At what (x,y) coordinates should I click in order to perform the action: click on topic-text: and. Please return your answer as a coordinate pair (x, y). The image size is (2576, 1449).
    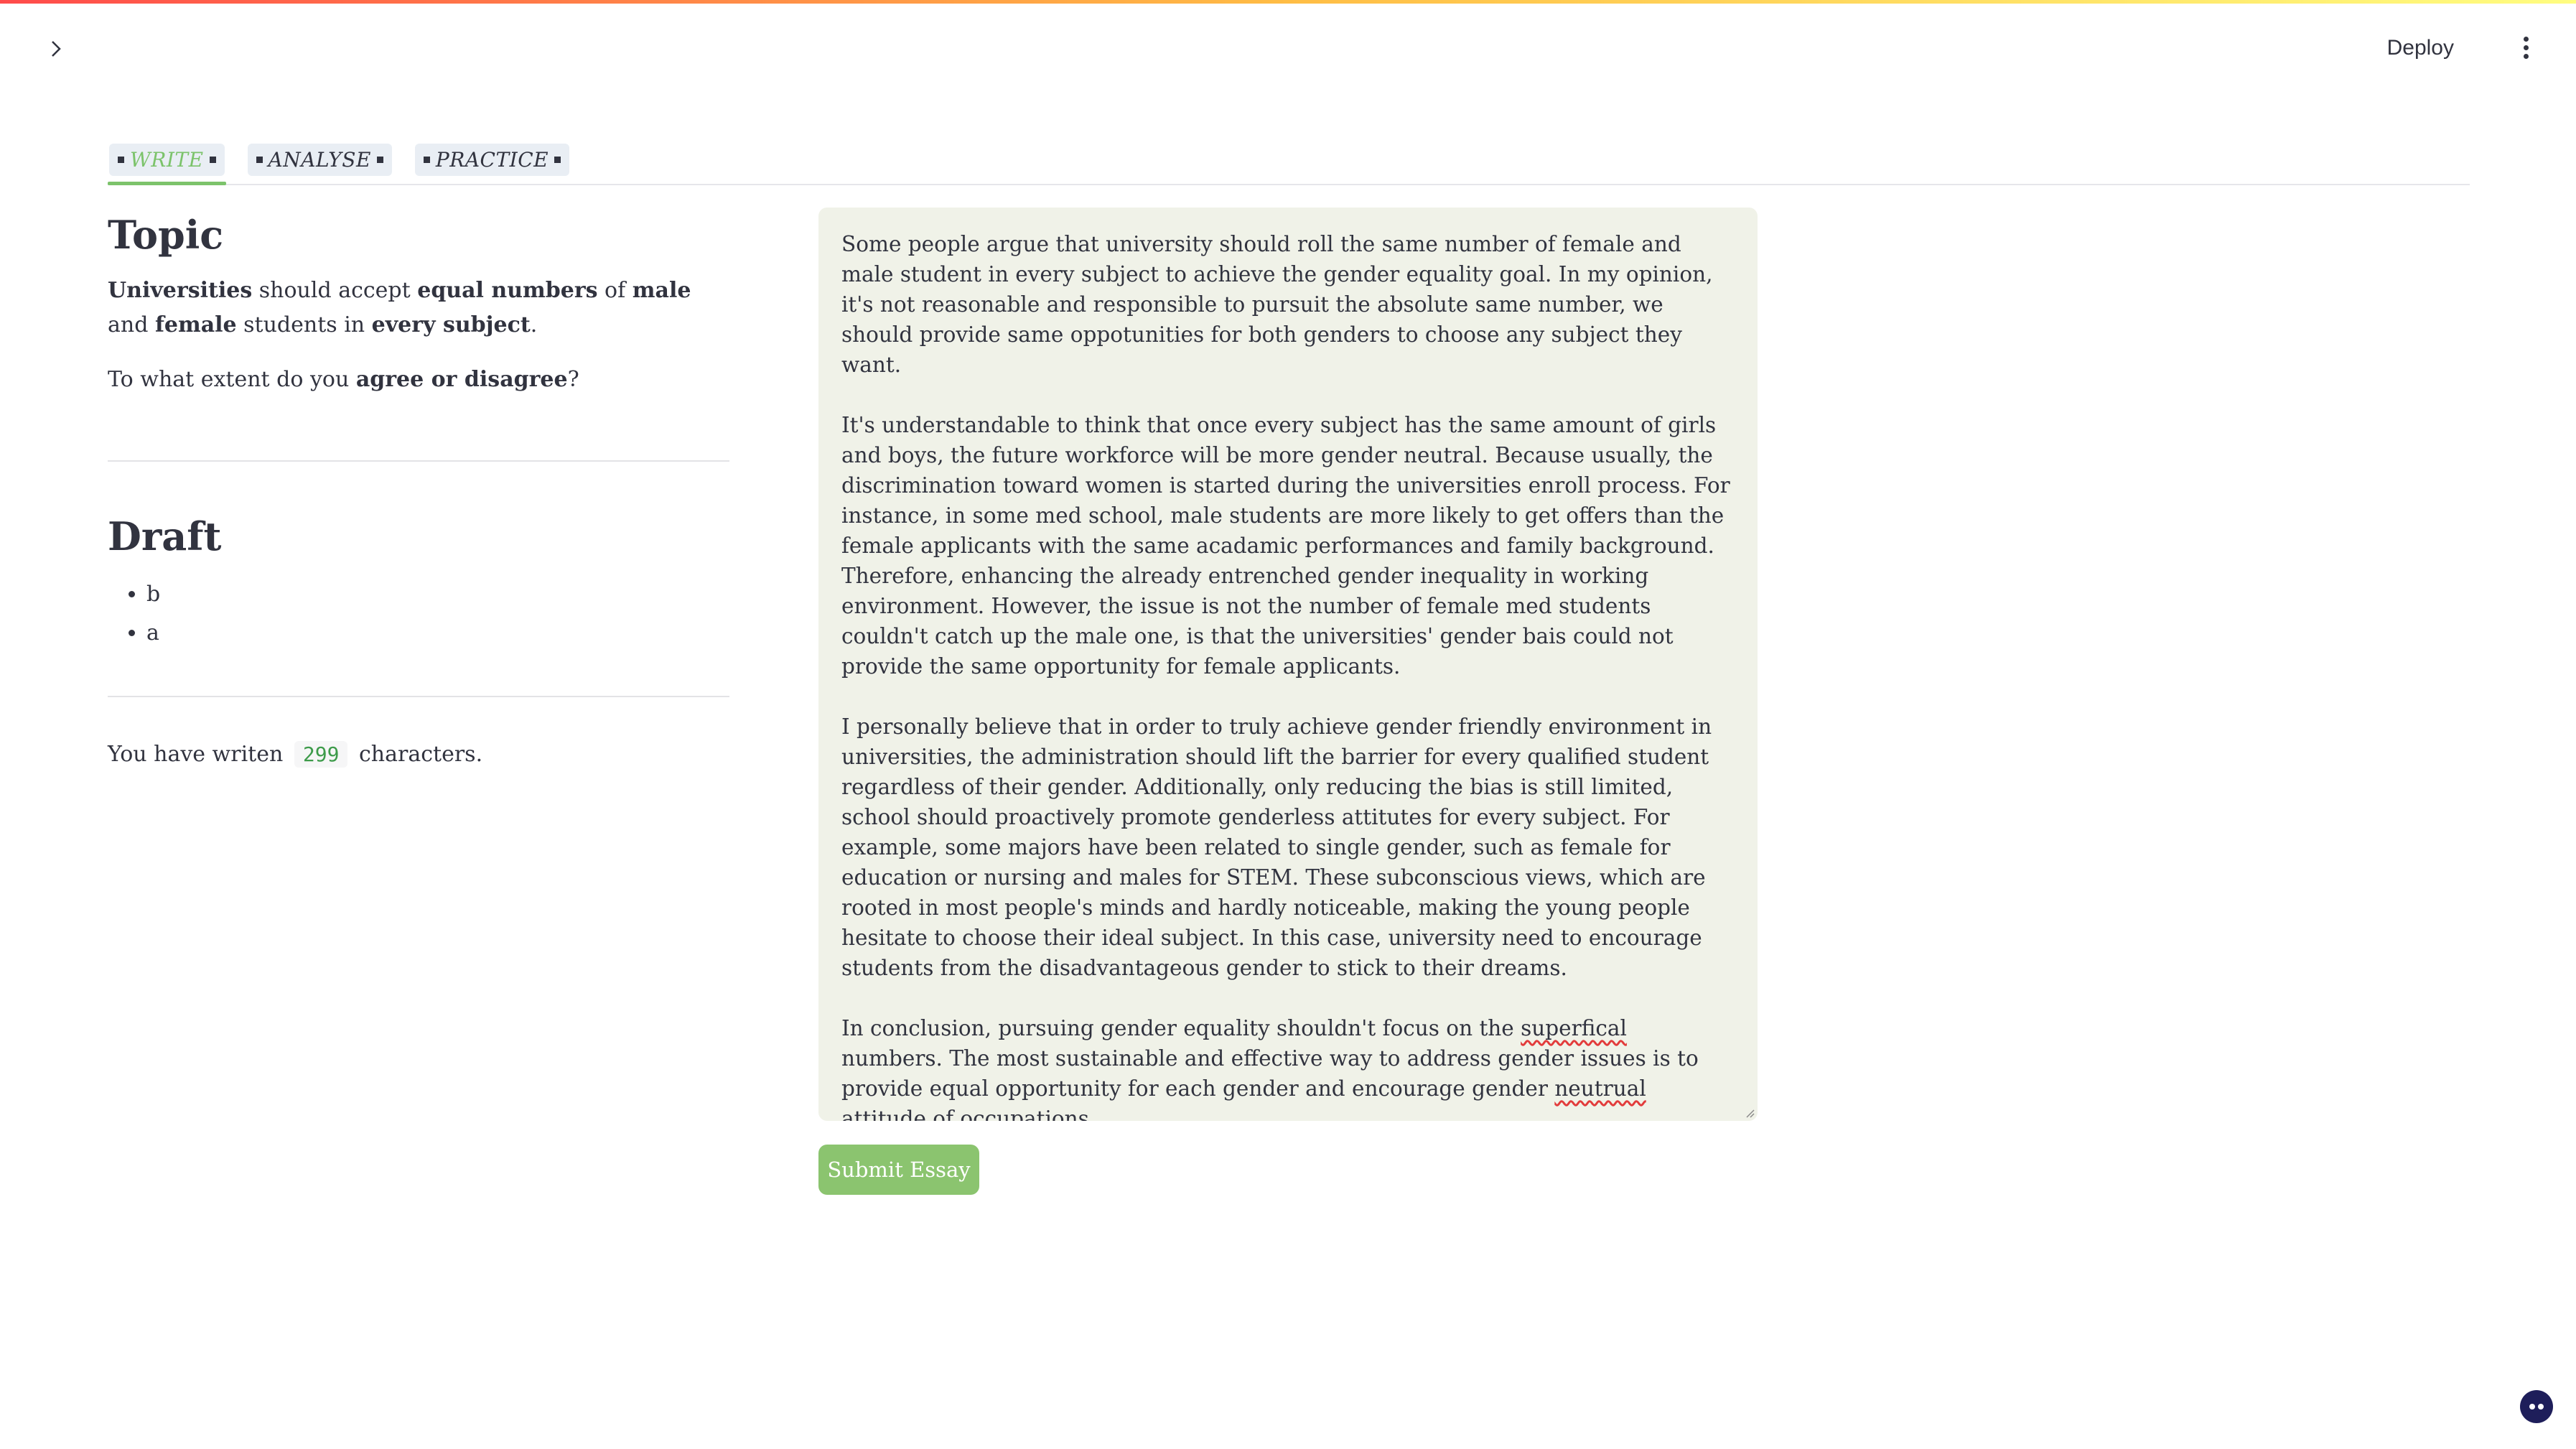
    Looking at the image, I should click on (131, 324).